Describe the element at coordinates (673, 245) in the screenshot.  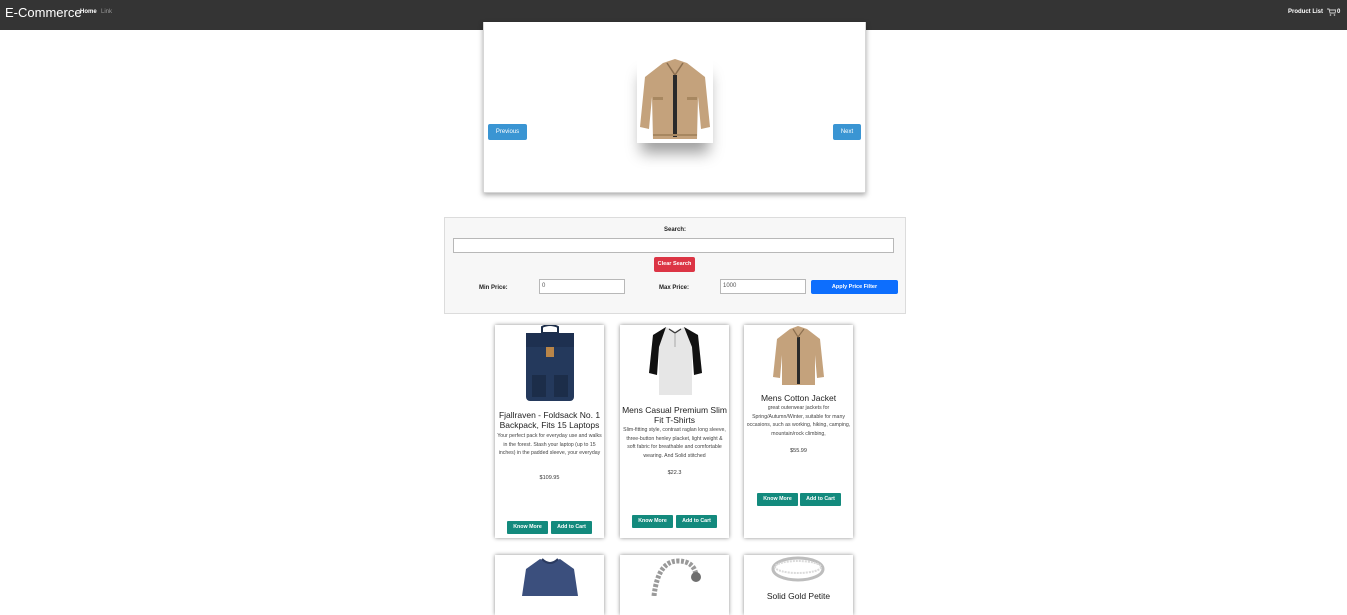
I see `search-input` at that location.